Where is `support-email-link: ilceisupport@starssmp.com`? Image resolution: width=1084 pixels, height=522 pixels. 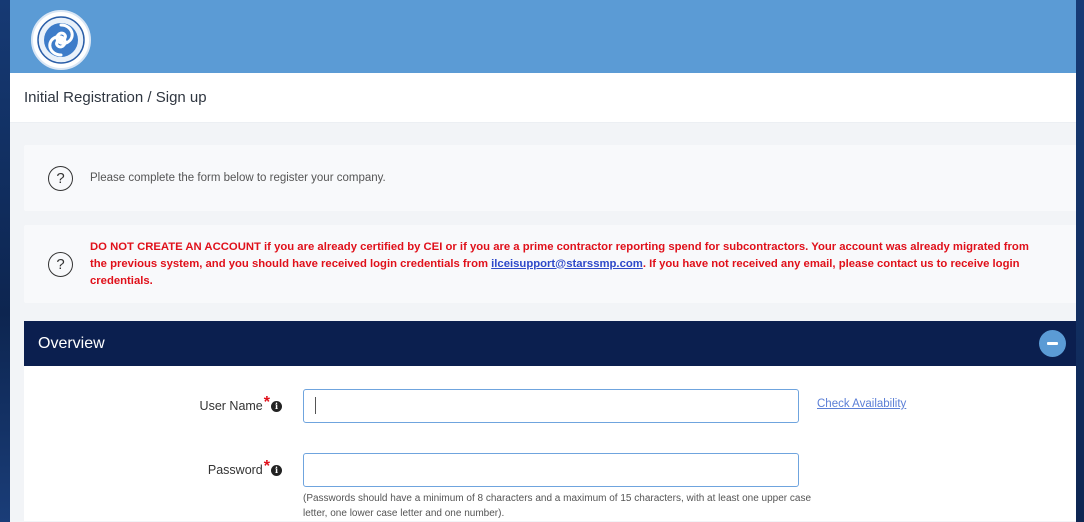 support-email-link: ilceisupport@starssmp.com is located at coordinates (567, 264).